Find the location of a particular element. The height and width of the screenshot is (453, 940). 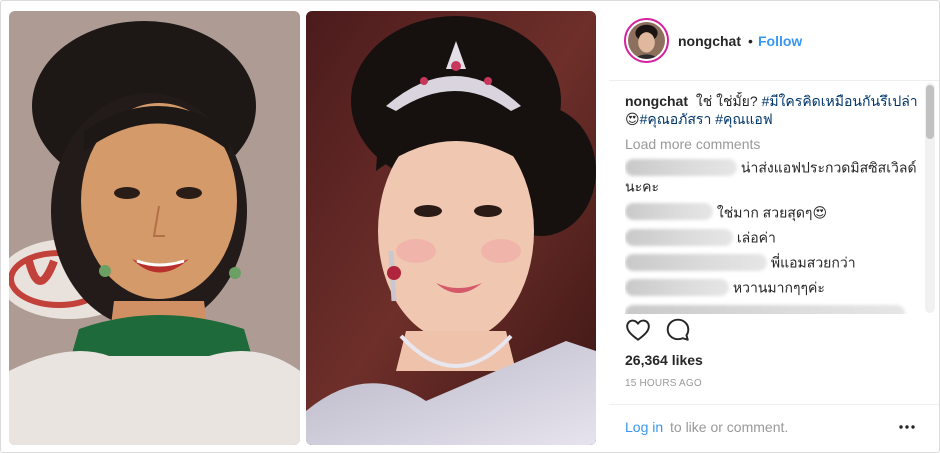

caption-text: ใช่ ใช่มั้ย? is located at coordinates (726, 101).